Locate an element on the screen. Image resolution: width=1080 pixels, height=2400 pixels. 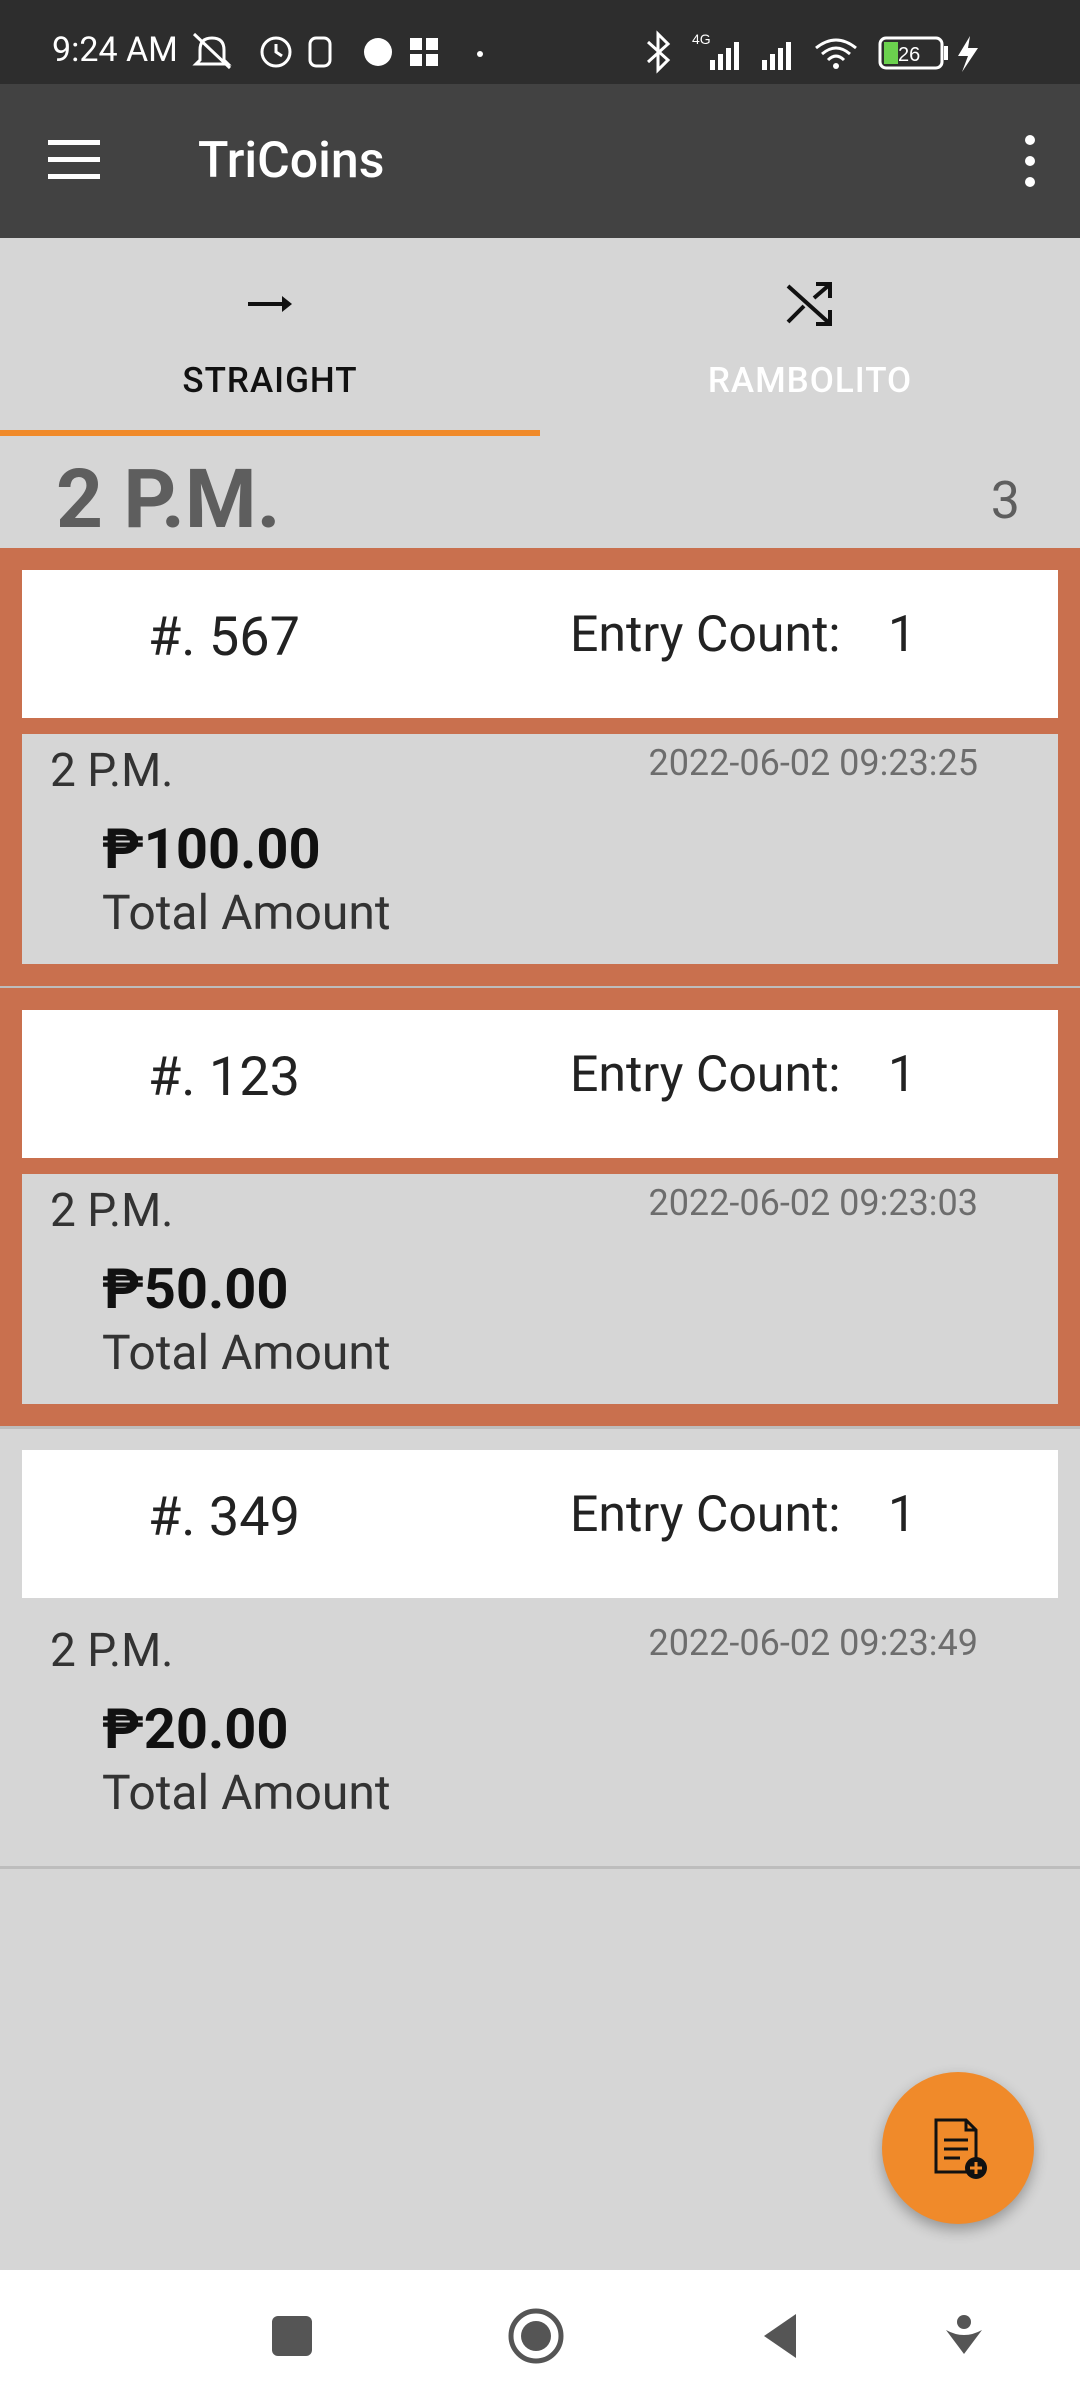
tab-rambolito: RAMBOLITO is located at coordinates (810, 338).